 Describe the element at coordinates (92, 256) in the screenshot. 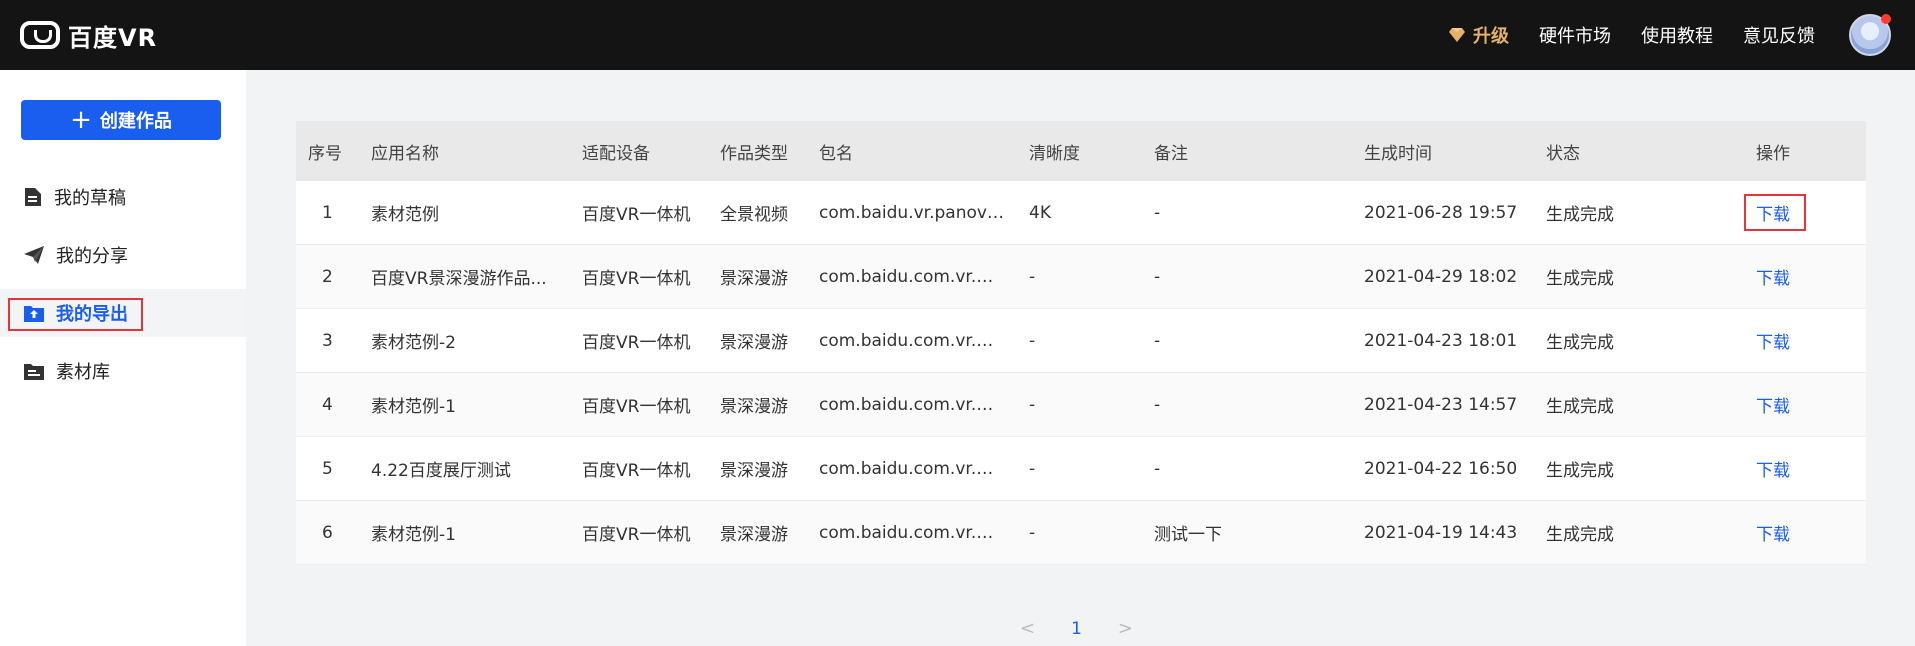

I see `sidebar-item-label: 我的分享` at that location.